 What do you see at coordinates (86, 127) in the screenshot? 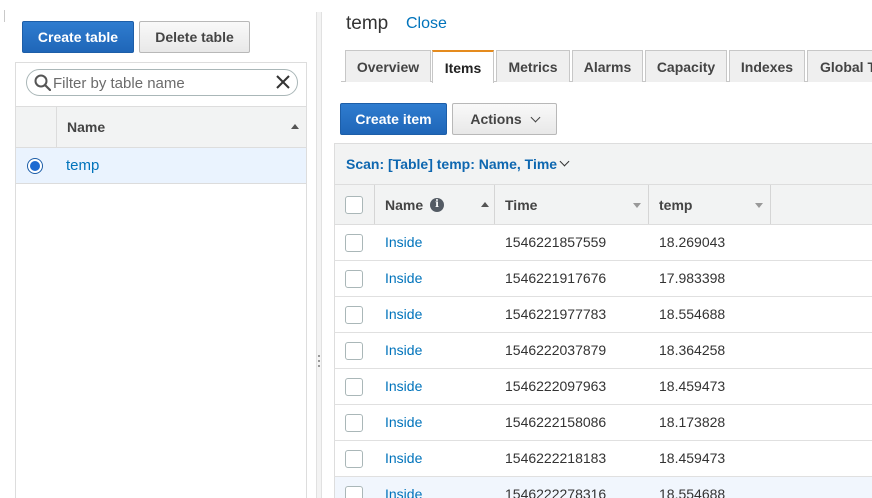
I see `column-name-header: Name` at bounding box center [86, 127].